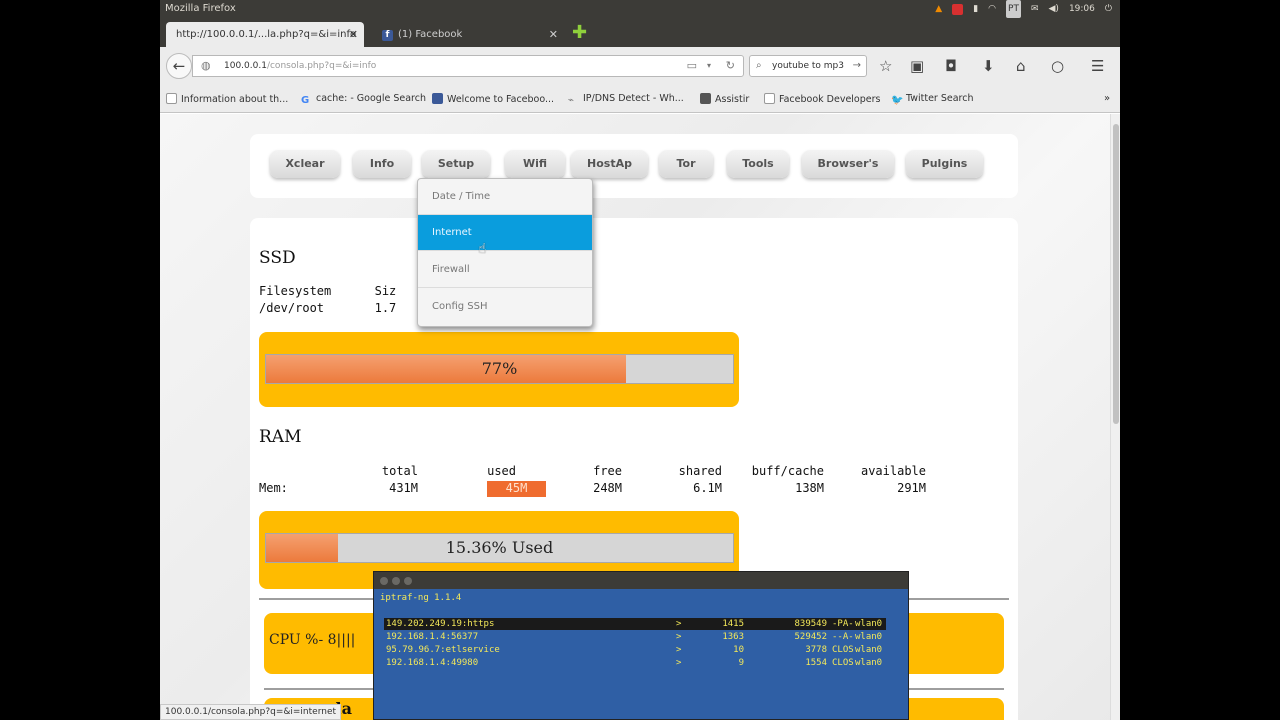  What do you see at coordinates (733, 637) in the screenshot?
I see `iptraf-packets: 1363` at bounding box center [733, 637].